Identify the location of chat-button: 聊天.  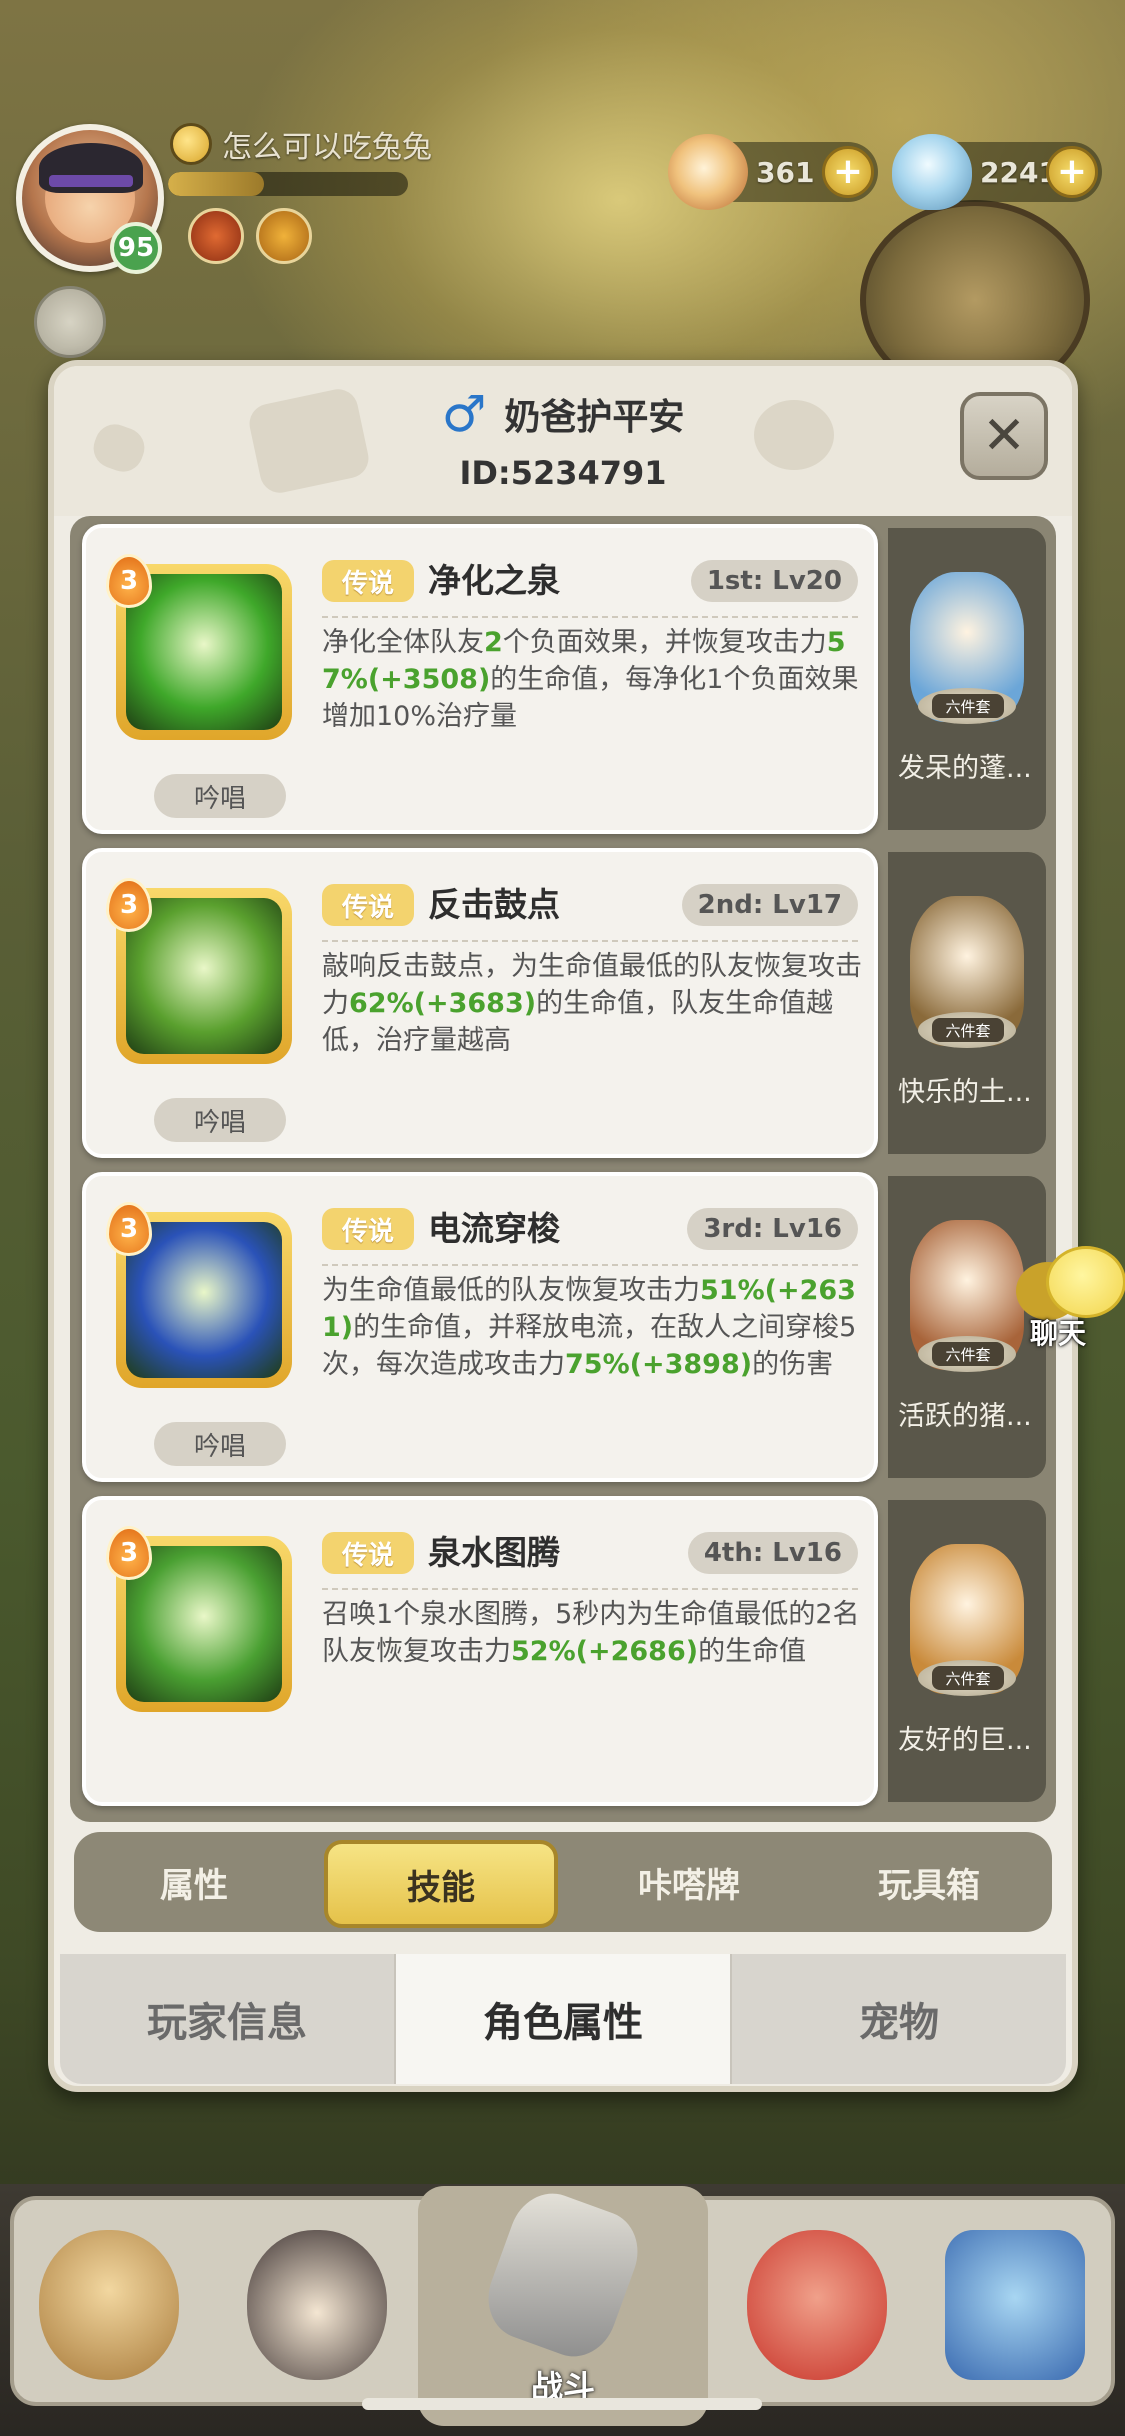
(1067, 1299).